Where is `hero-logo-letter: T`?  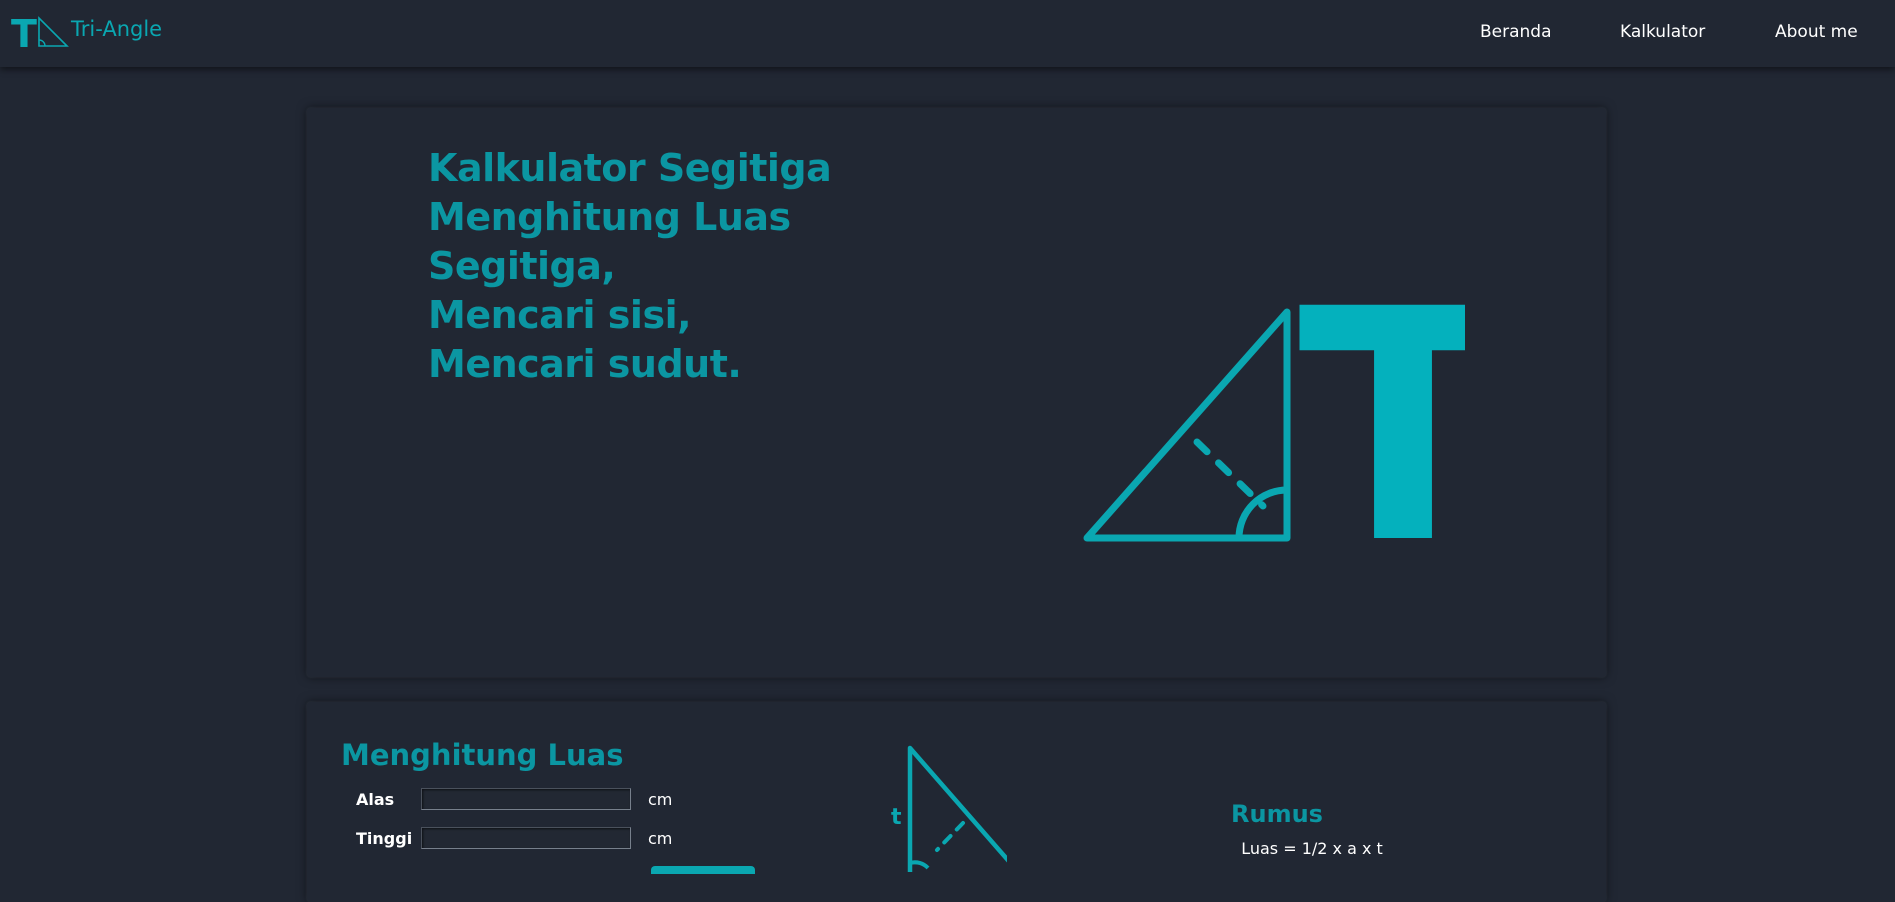 hero-logo-letter: T is located at coordinates (1381, 429).